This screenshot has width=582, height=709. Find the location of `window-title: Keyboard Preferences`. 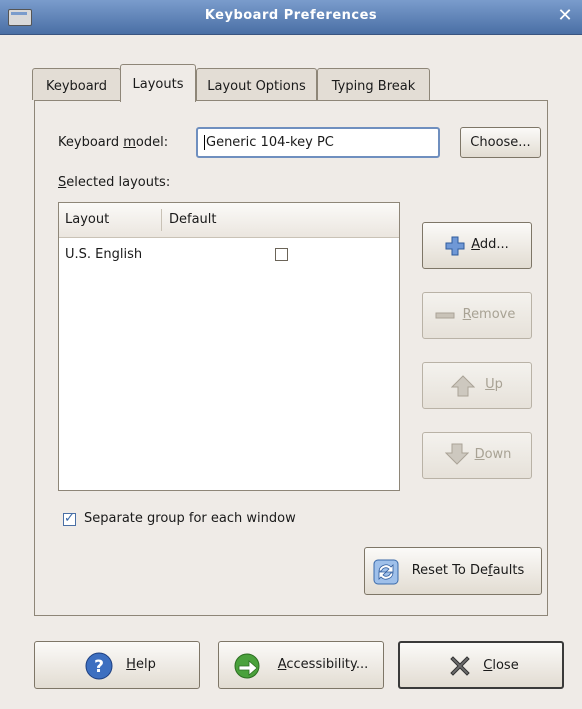

window-title: Keyboard Preferences is located at coordinates (291, 15).